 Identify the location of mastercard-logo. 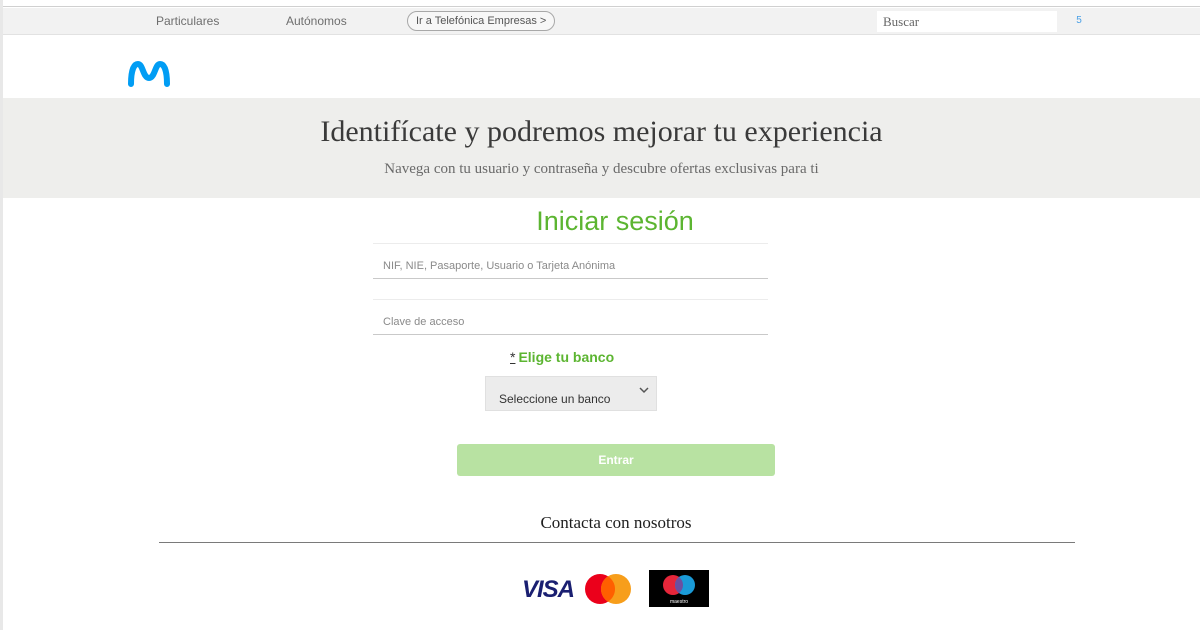
(608, 589).